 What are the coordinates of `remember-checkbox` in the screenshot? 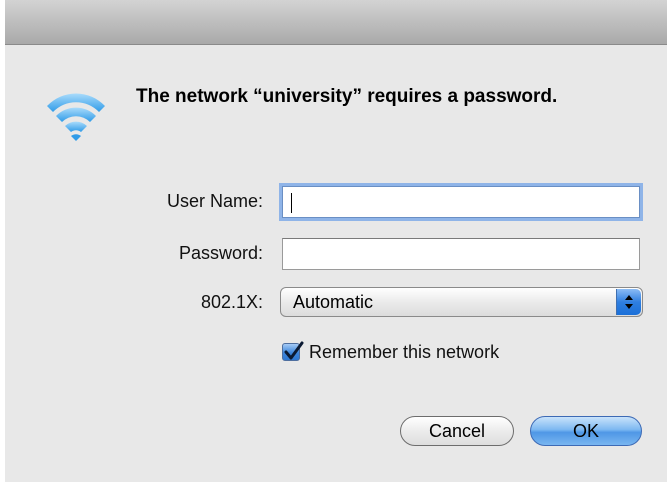 It's located at (293, 351).